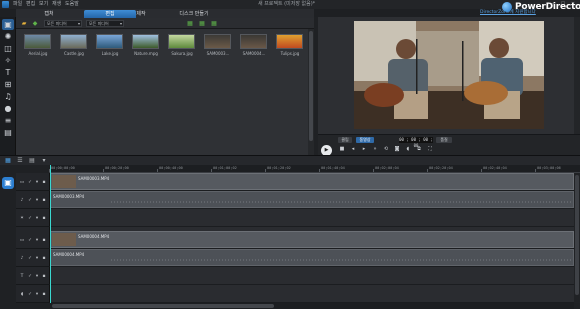  I want to click on video-clip: SAM00004.MP4, so click(312, 239).